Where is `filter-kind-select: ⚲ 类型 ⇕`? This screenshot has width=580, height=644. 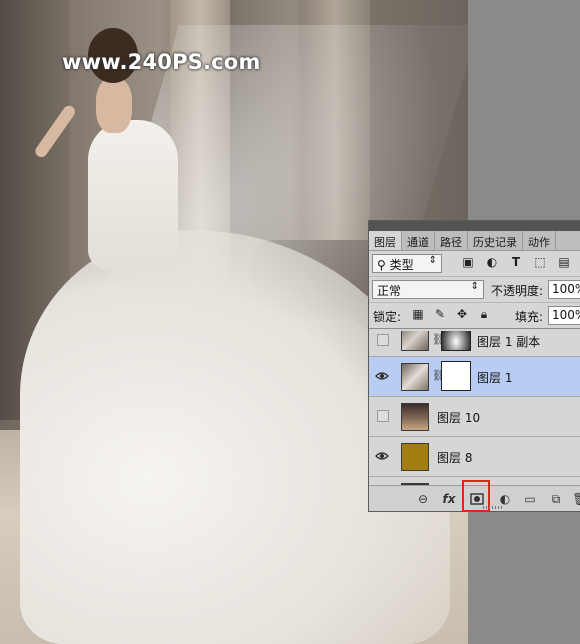 filter-kind-select: ⚲ 类型 ⇕ is located at coordinates (407, 263).